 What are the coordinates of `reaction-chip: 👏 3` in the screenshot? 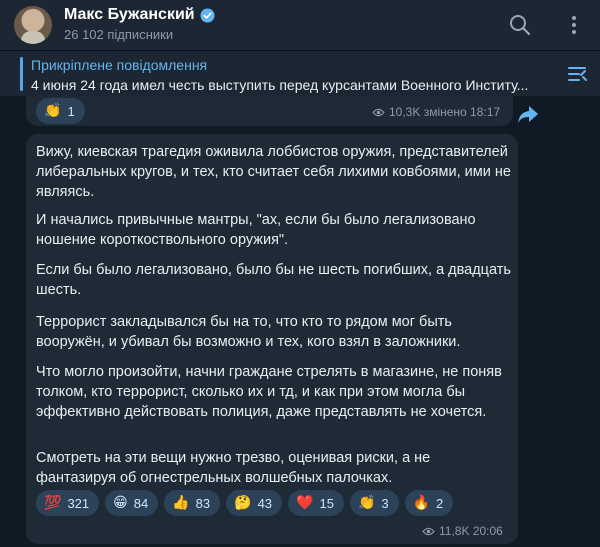 It's located at (374, 503).